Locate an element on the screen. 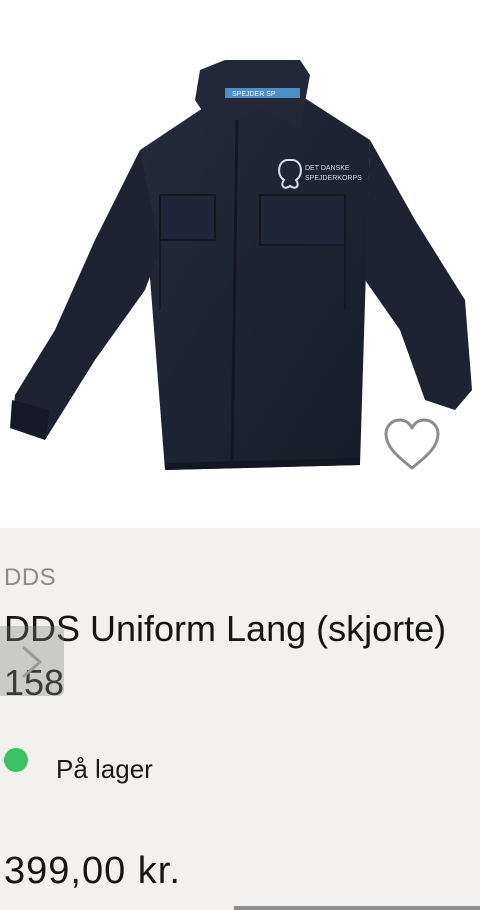 This screenshot has height=910, width=480. scroll-indicator is located at coordinates (357, 908).